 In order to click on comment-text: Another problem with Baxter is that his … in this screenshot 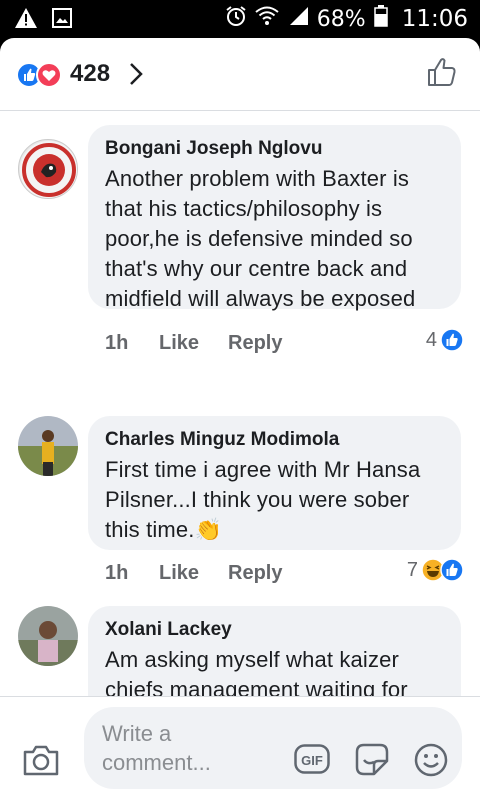, I will do `click(260, 238)`.